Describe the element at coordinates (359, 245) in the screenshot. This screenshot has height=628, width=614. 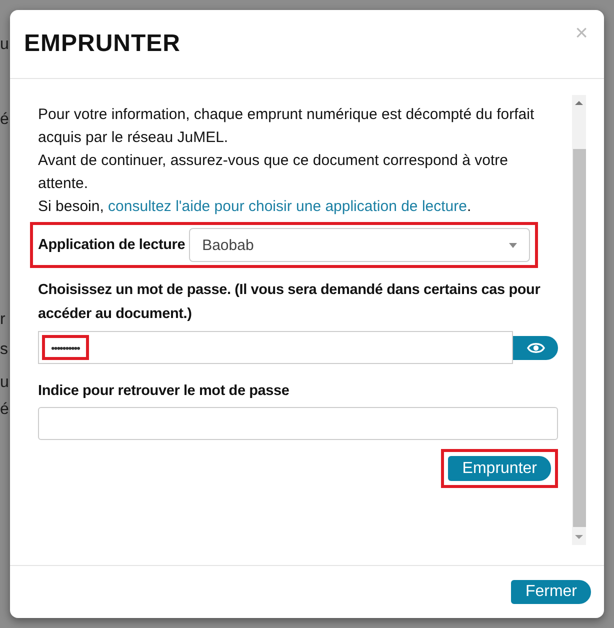
I see `reader-app-select: Baobab` at that location.